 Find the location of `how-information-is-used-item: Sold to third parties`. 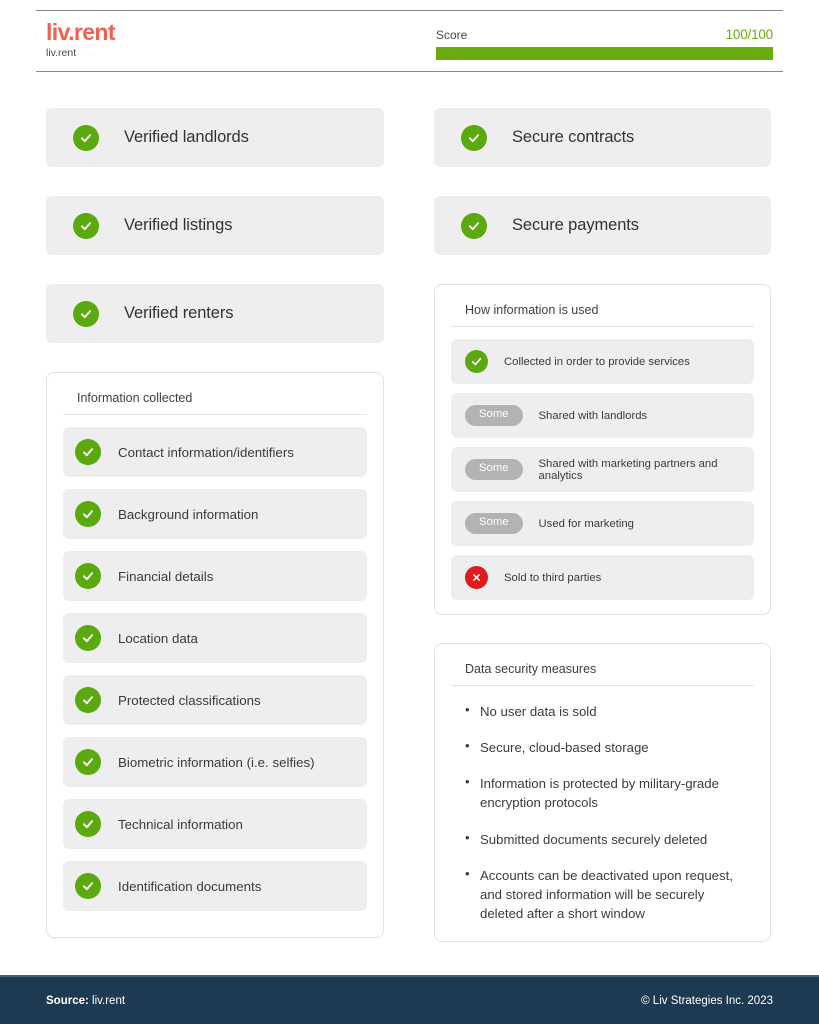

how-information-is-used-item: Sold to third parties is located at coordinates (602, 577).